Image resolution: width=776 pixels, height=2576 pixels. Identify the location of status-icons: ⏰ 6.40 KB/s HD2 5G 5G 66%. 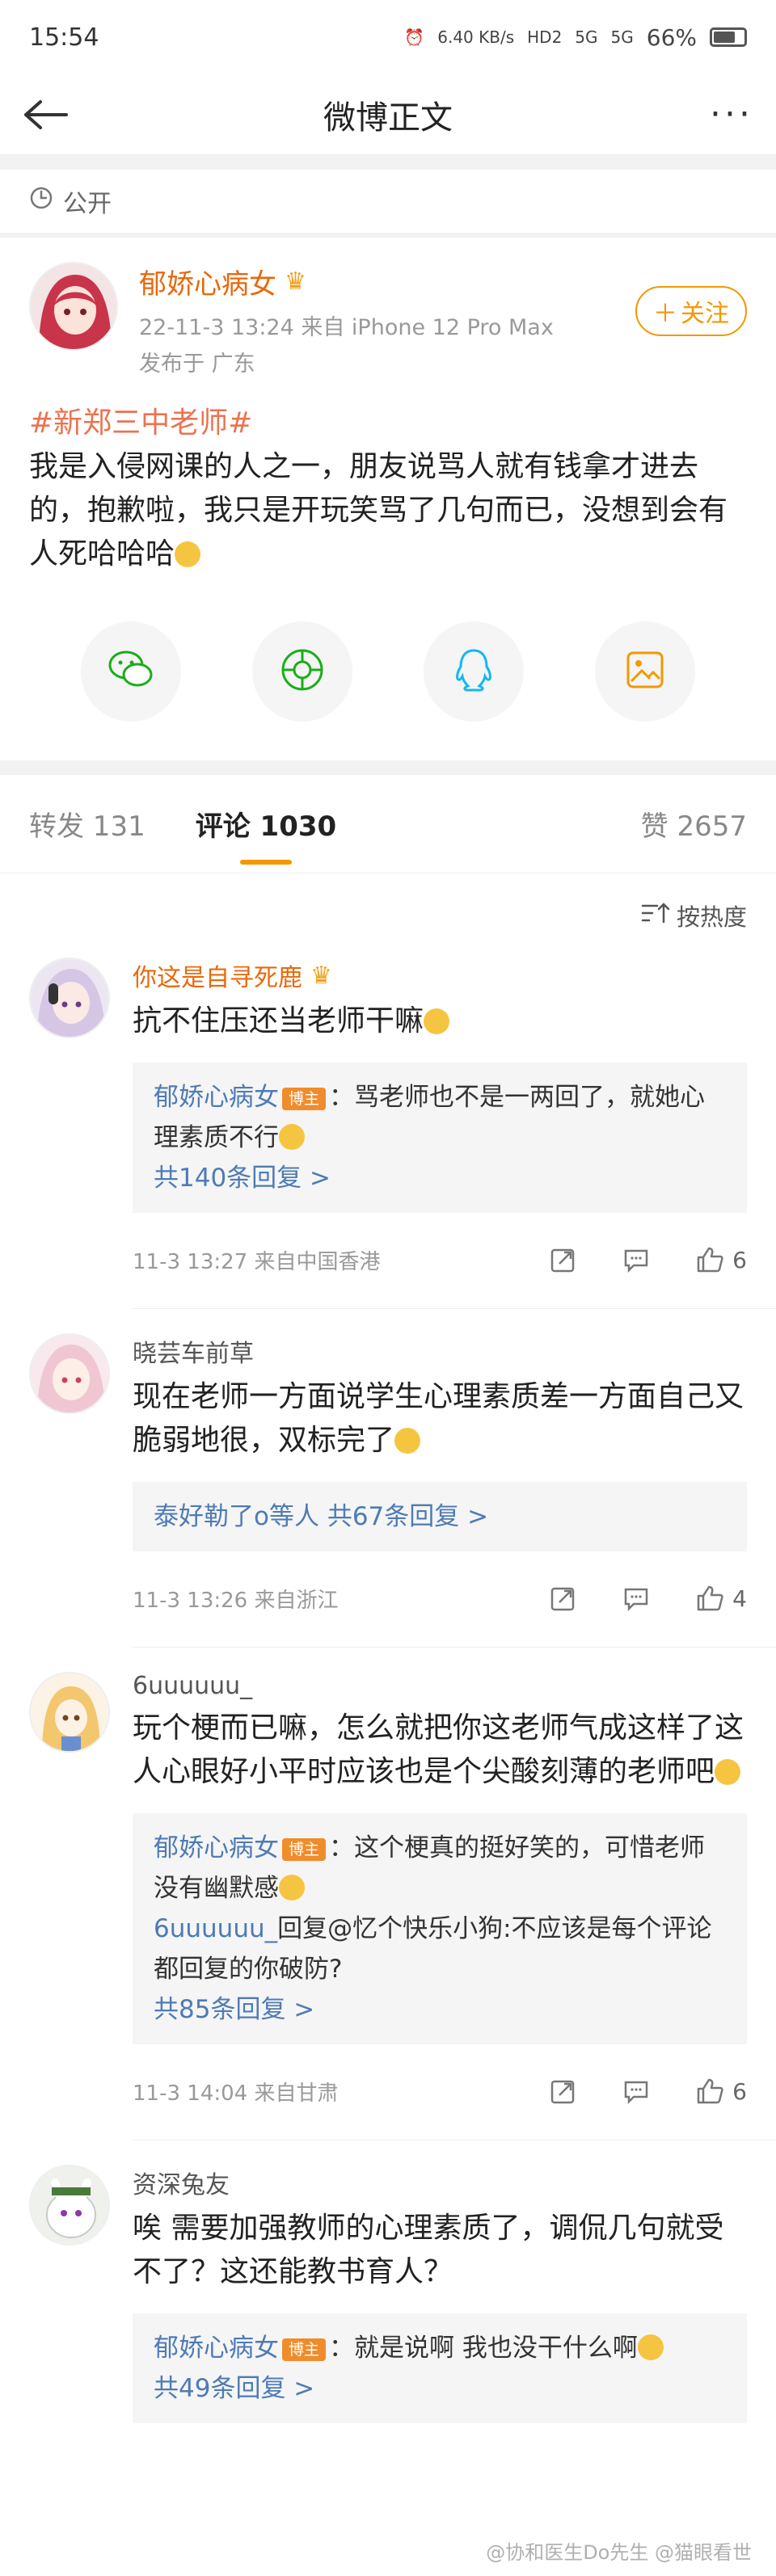
(575, 37).